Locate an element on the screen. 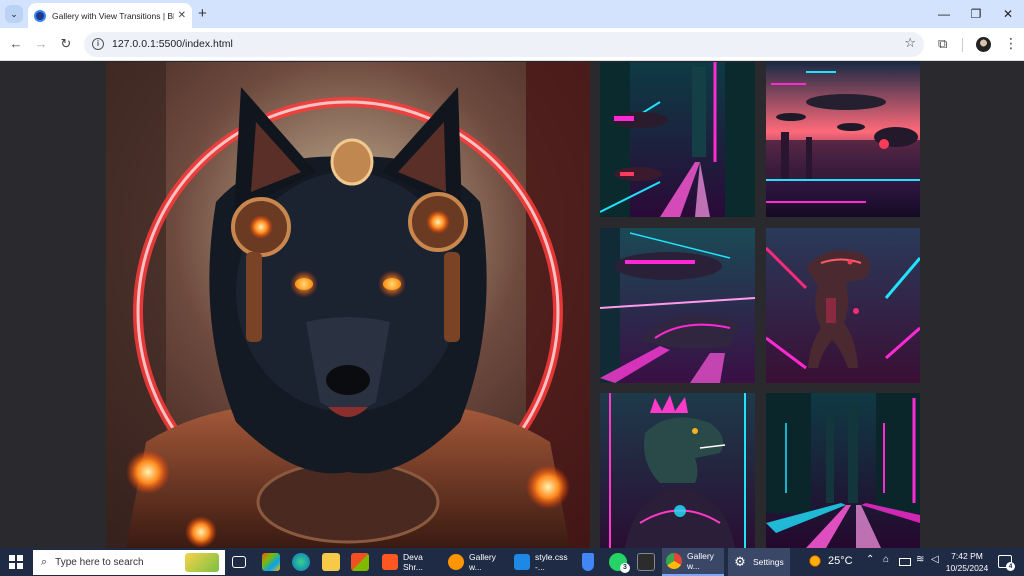 The height and width of the screenshot is (576, 1024). copilot-icon is located at coordinates (271, 562).